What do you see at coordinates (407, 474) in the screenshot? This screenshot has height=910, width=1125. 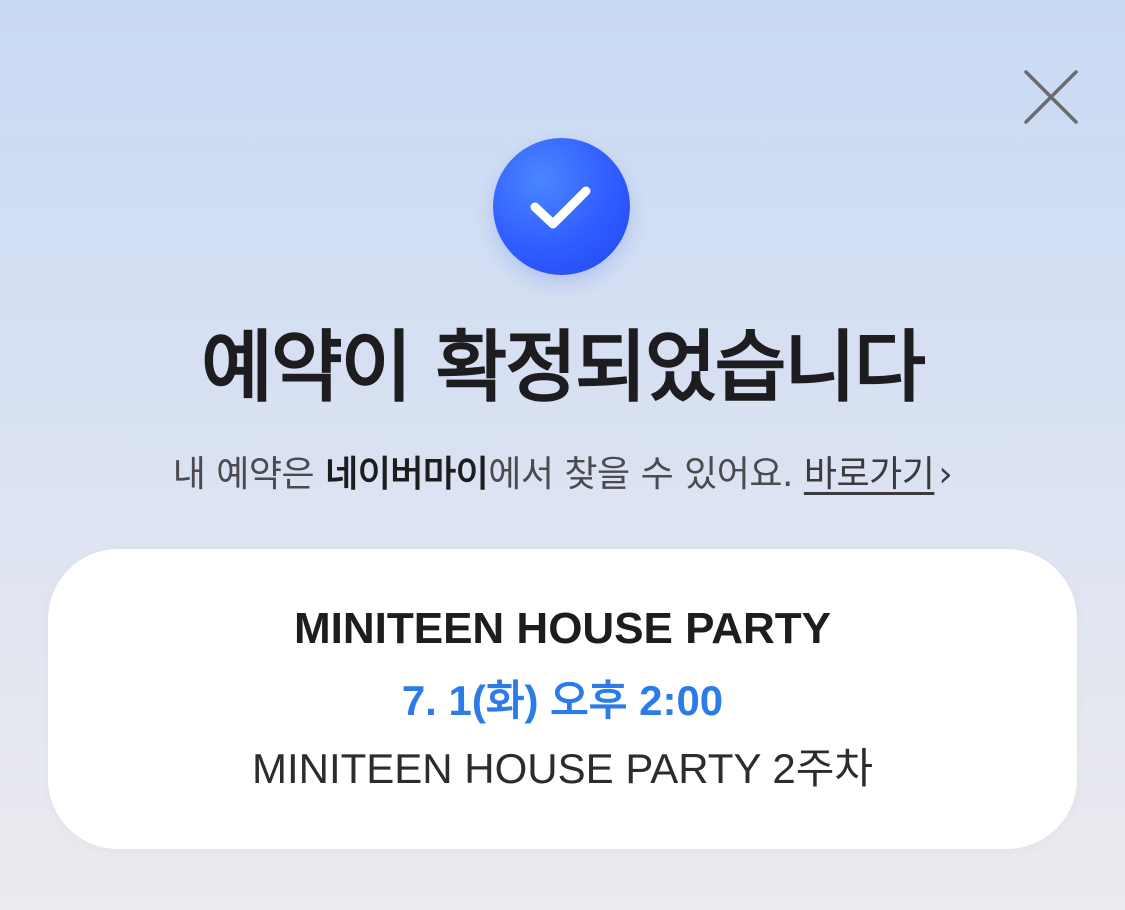 I see `app-name: 네이버마이` at bounding box center [407, 474].